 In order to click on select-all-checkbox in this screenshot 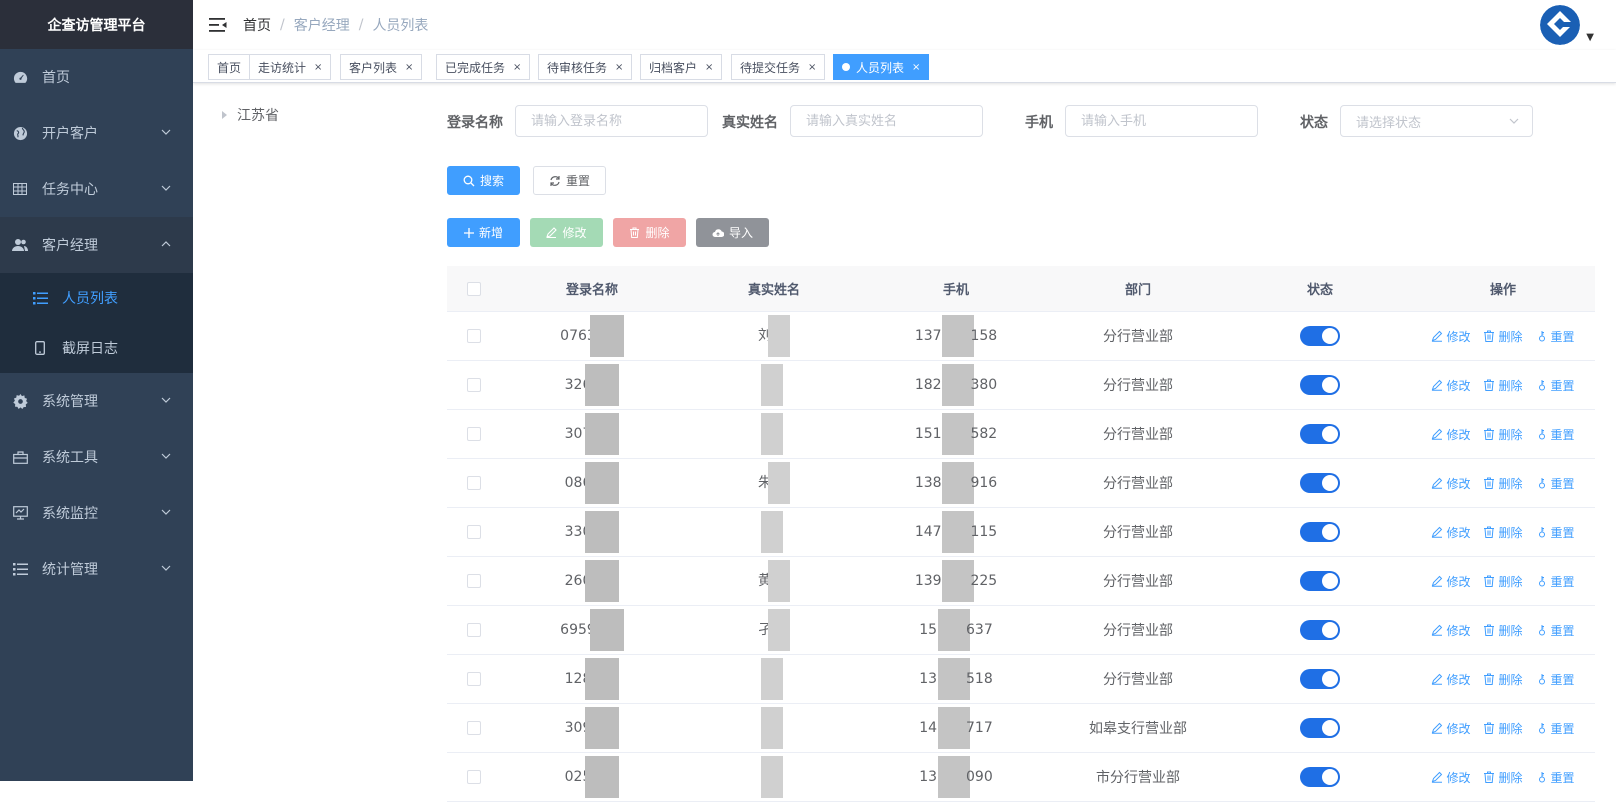, I will do `click(474, 288)`.